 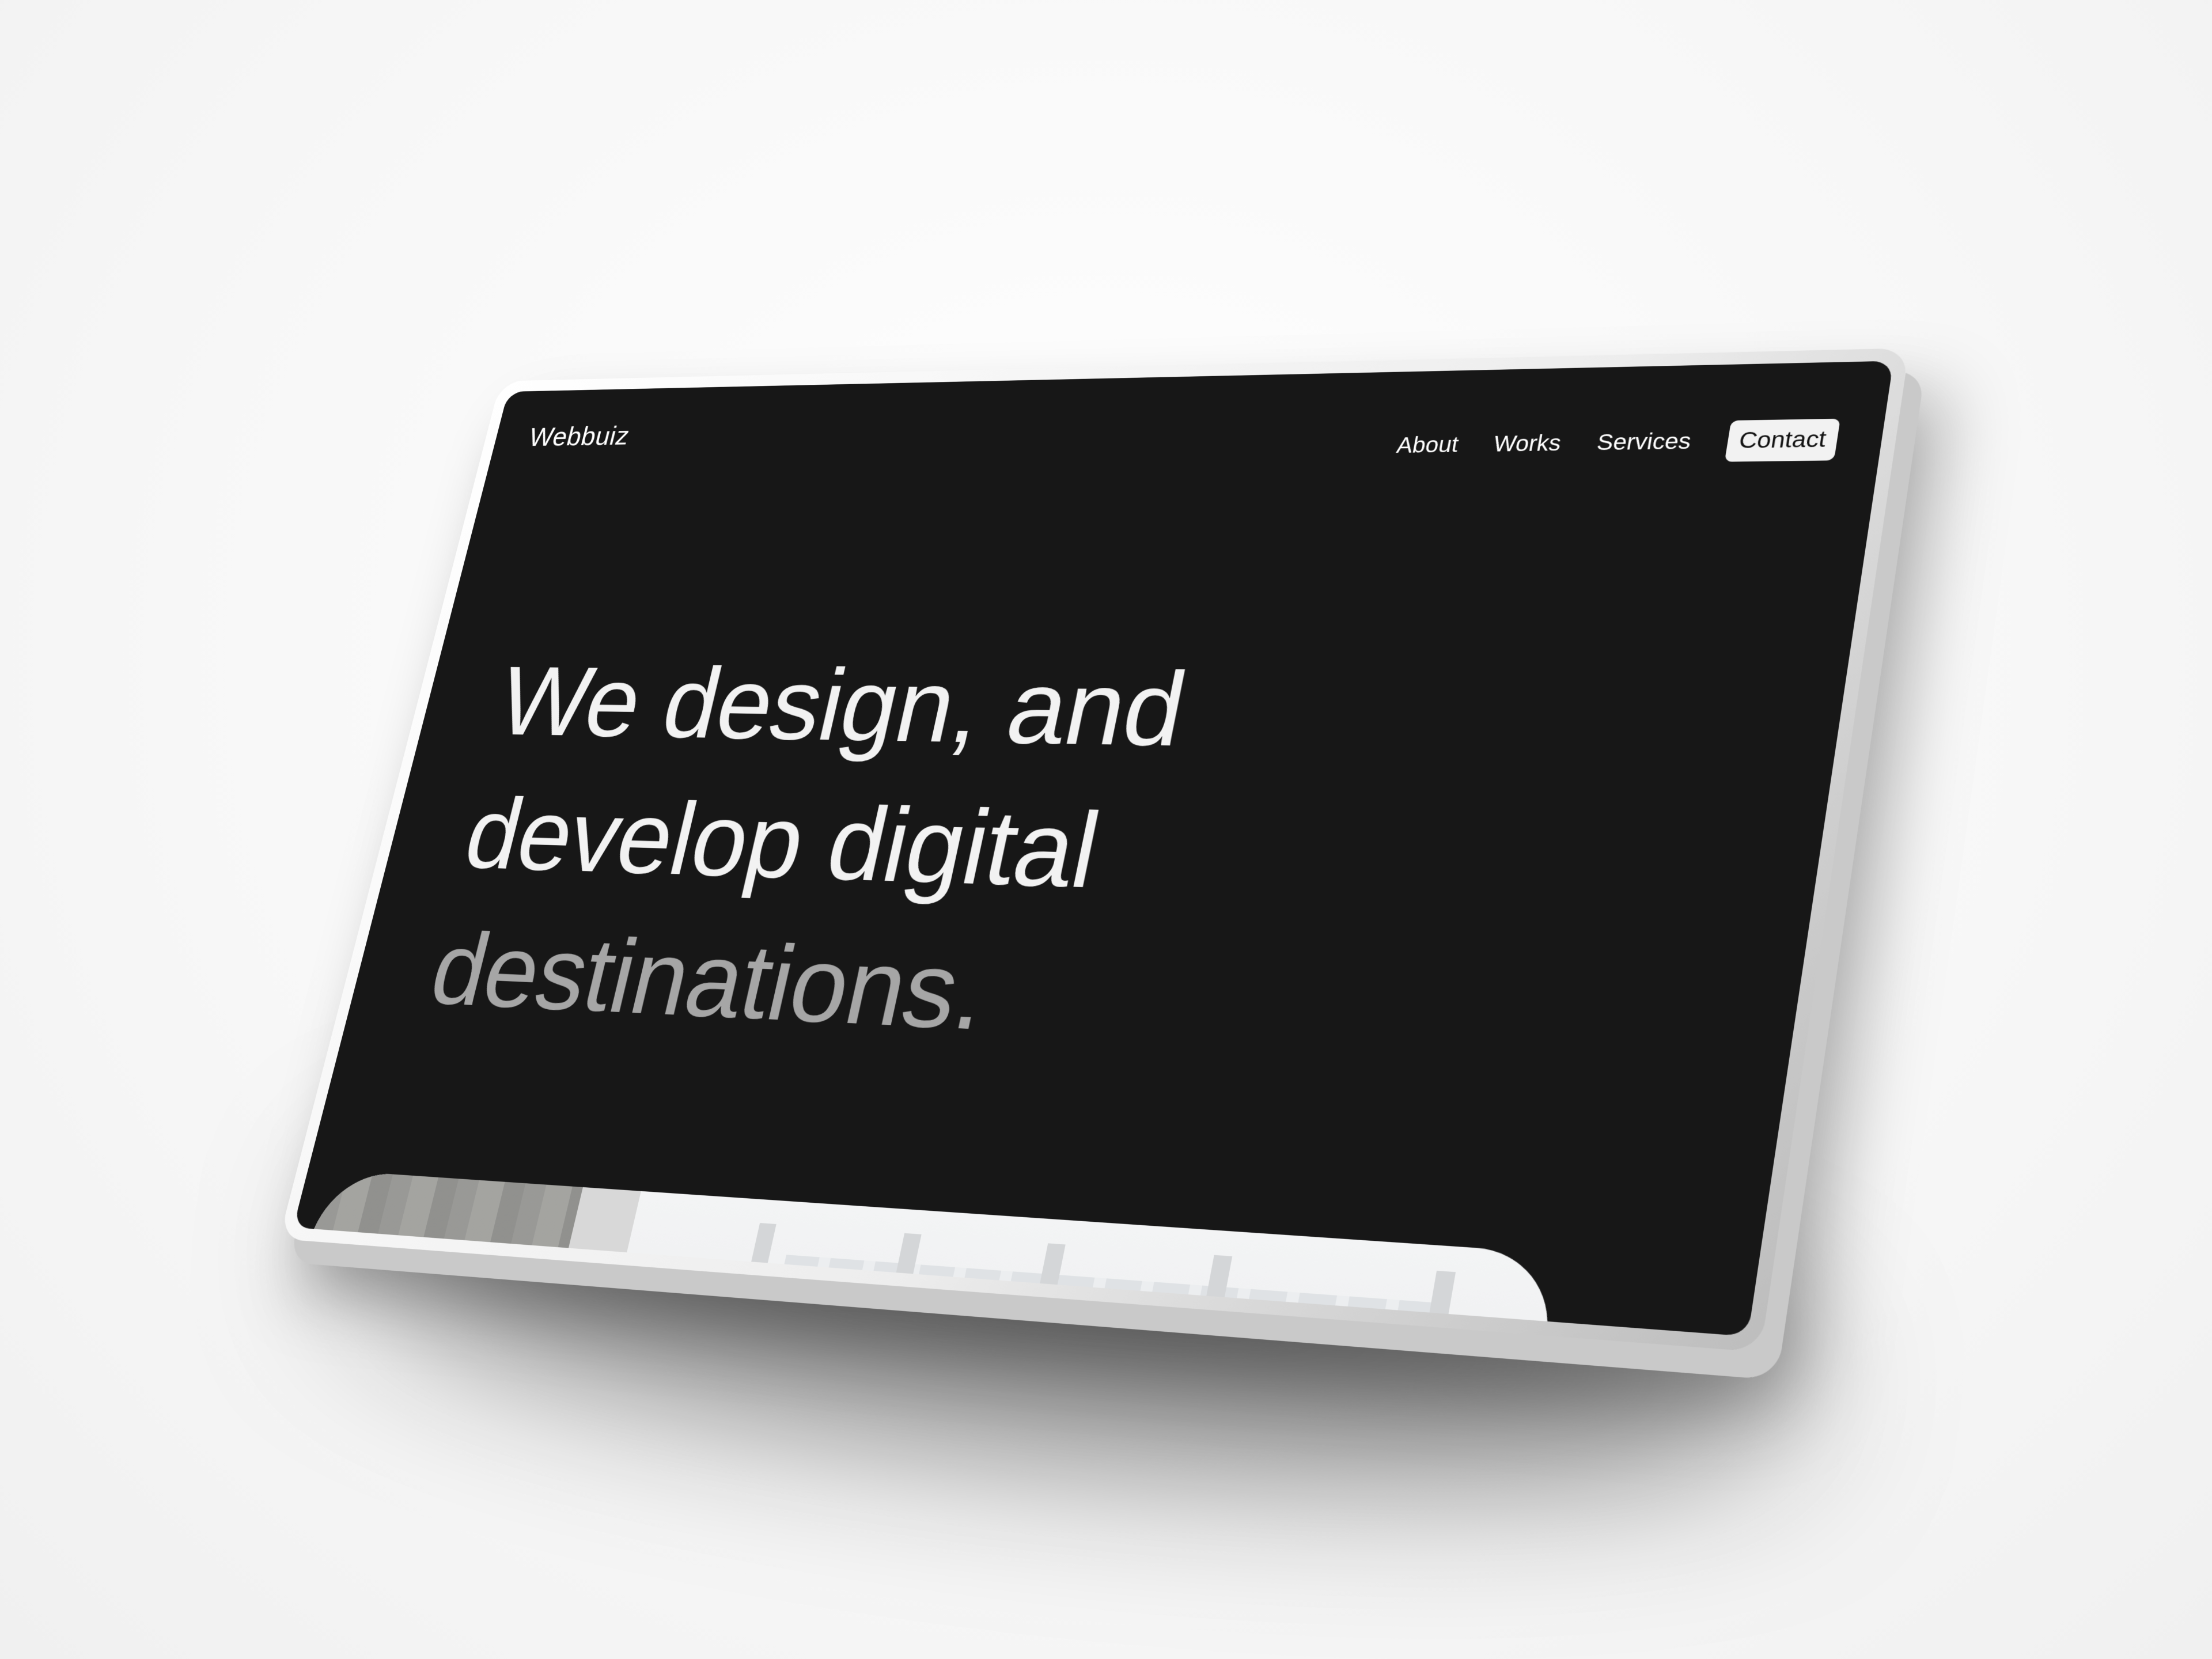 What do you see at coordinates (781, 844) in the screenshot?
I see `hero-line-2: develop digital` at bounding box center [781, 844].